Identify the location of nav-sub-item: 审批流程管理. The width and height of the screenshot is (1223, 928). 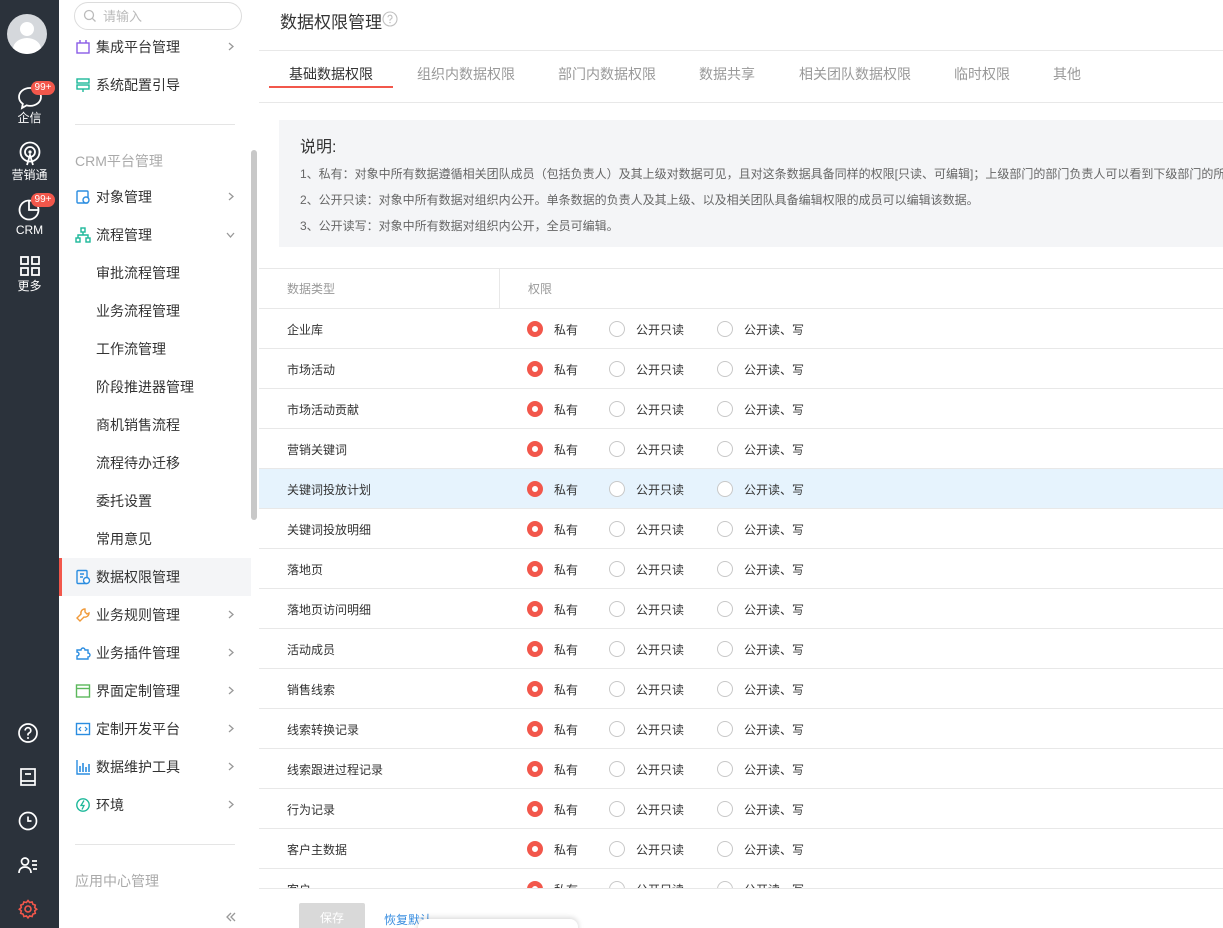
(155, 273).